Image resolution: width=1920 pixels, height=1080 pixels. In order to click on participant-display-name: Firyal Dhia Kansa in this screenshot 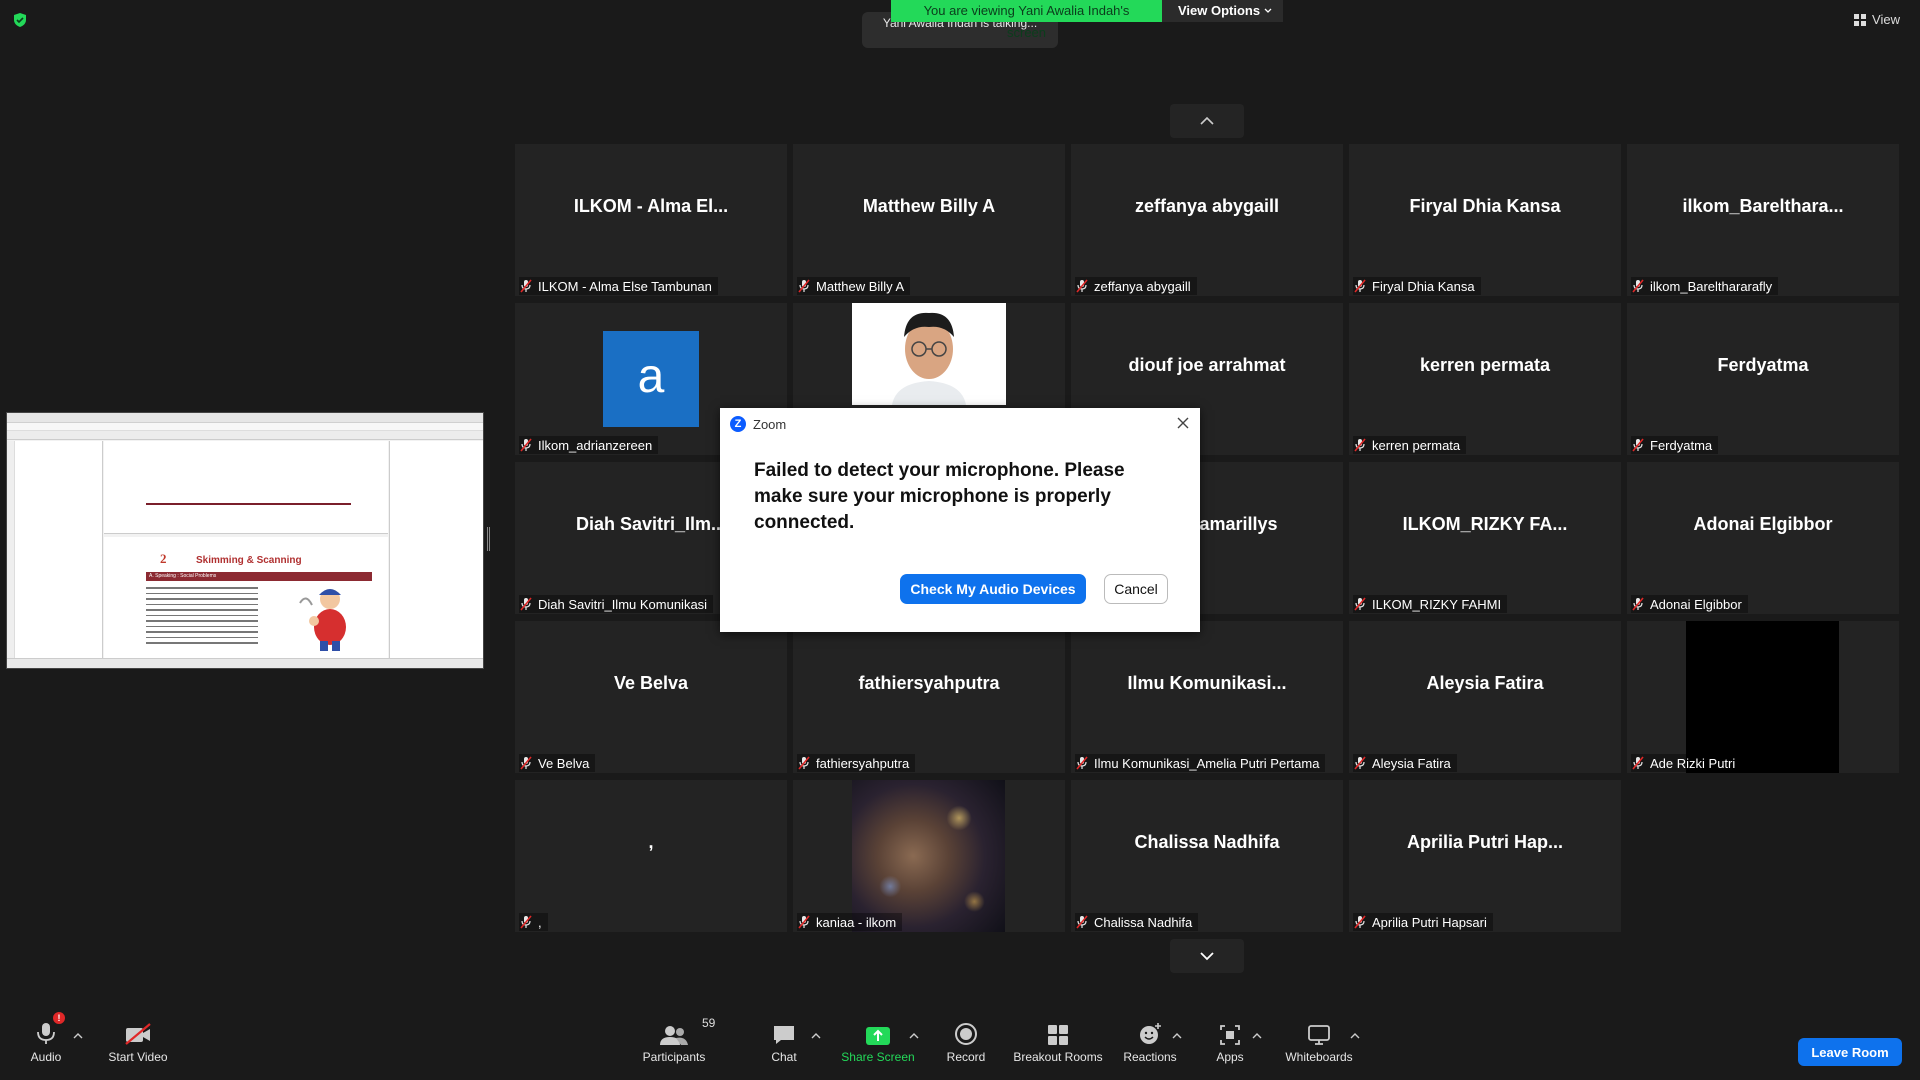, I will do `click(1485, 206)`.